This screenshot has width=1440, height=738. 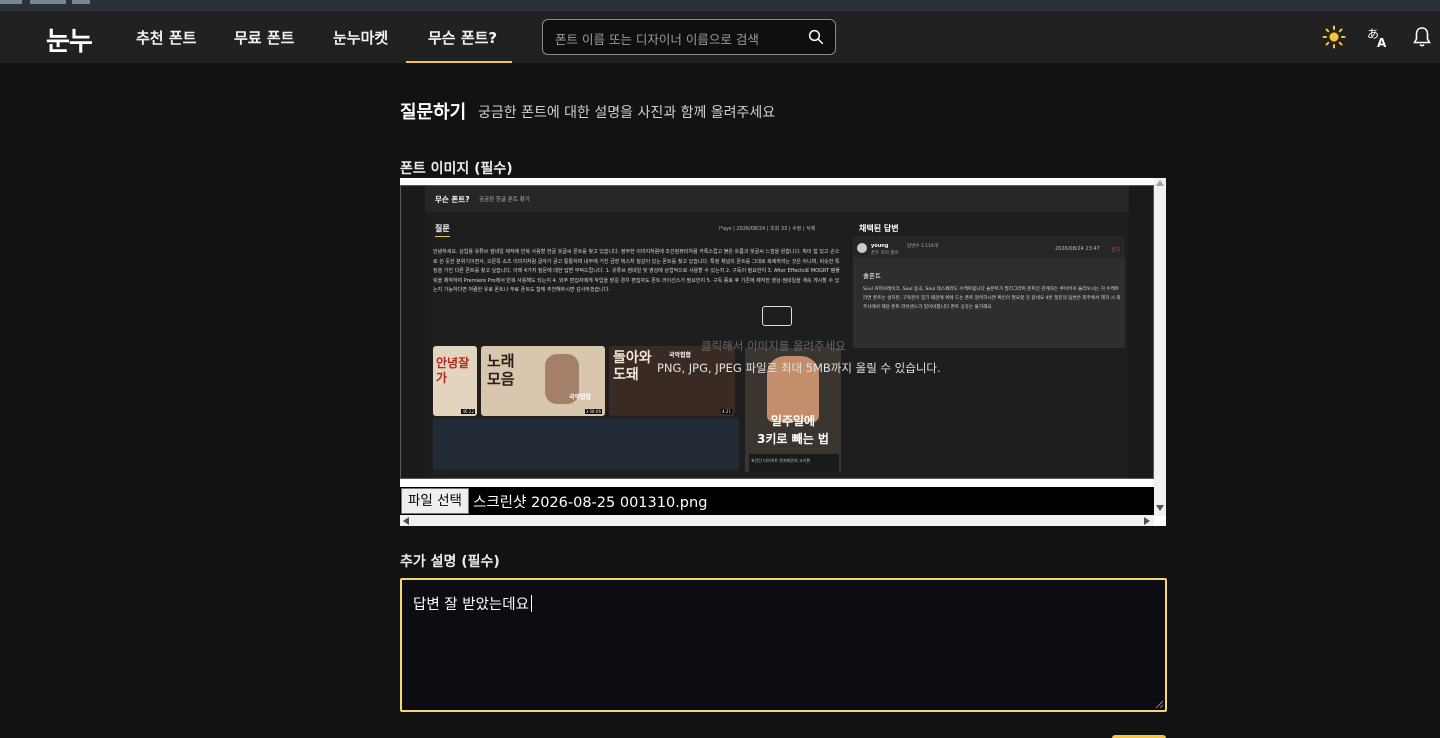 What do you see at coordinates (793, 439) in the screenshot?
I see `ad-headline-2: 3키로 빼는 법` at bounding box center [793, 439].